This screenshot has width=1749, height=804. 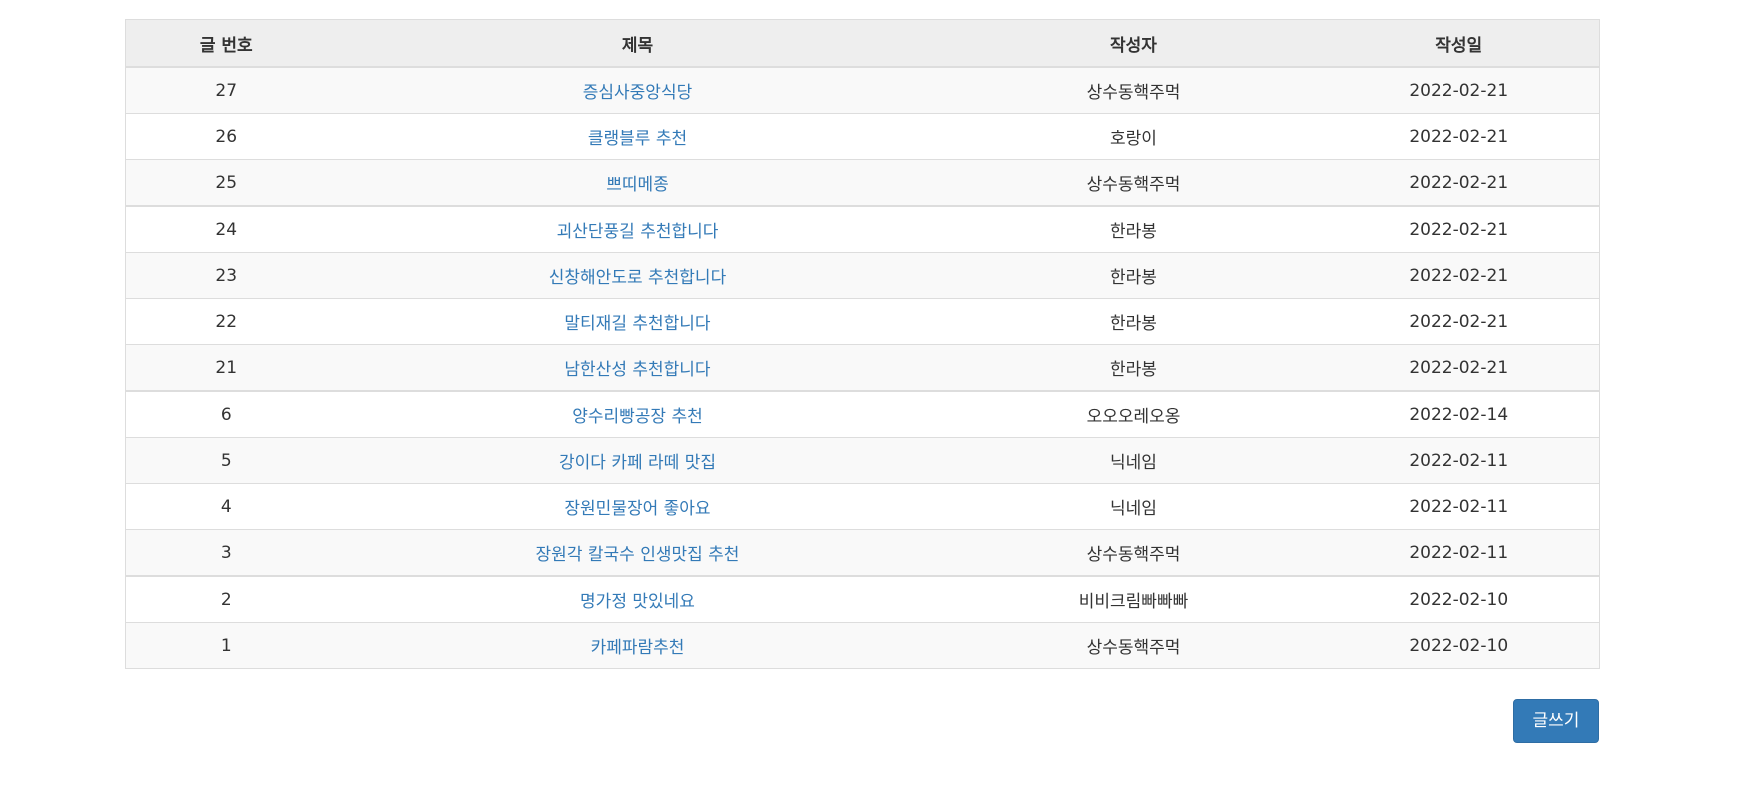 I want to click on post-writer: 비비크림빠빠빠, so click(x=1133, y=599).